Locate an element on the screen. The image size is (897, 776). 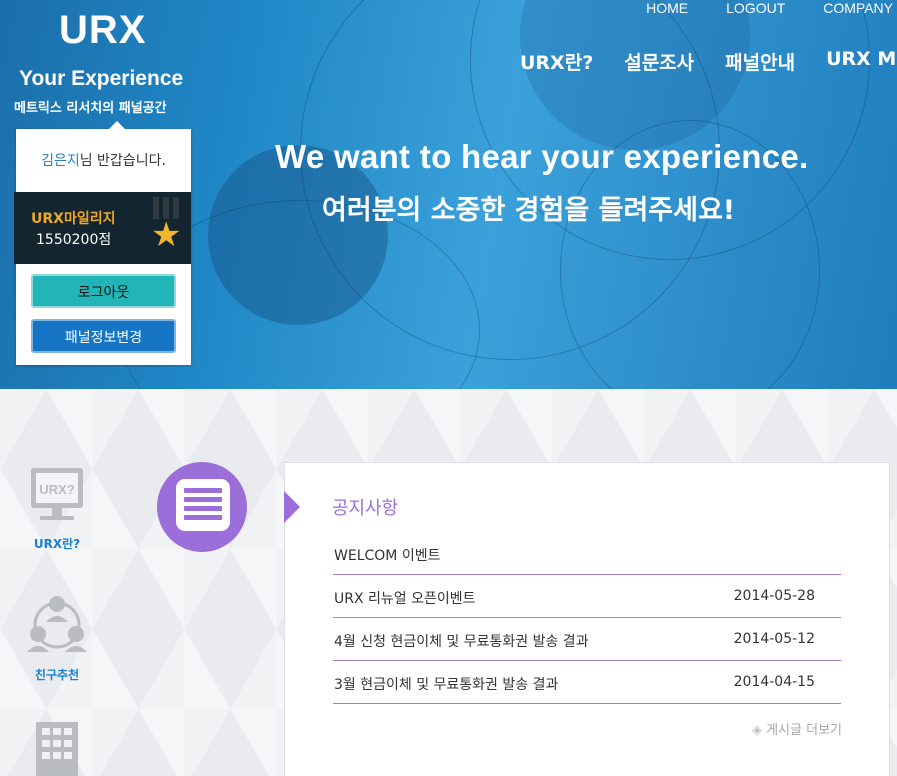
panel-pointer is located at coordinates (292, 507).